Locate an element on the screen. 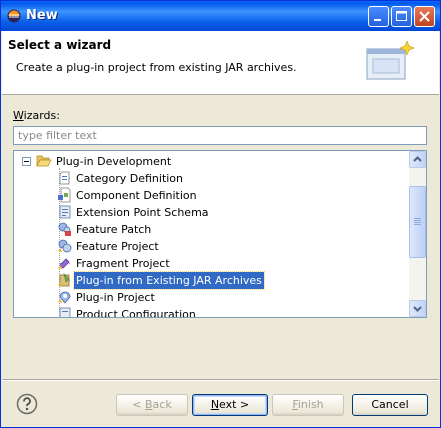 Image resolution: width=441 pixels, height=428 pixels. tree-item-product-configuration: Product Configuration is located at coordinates (211, 312).